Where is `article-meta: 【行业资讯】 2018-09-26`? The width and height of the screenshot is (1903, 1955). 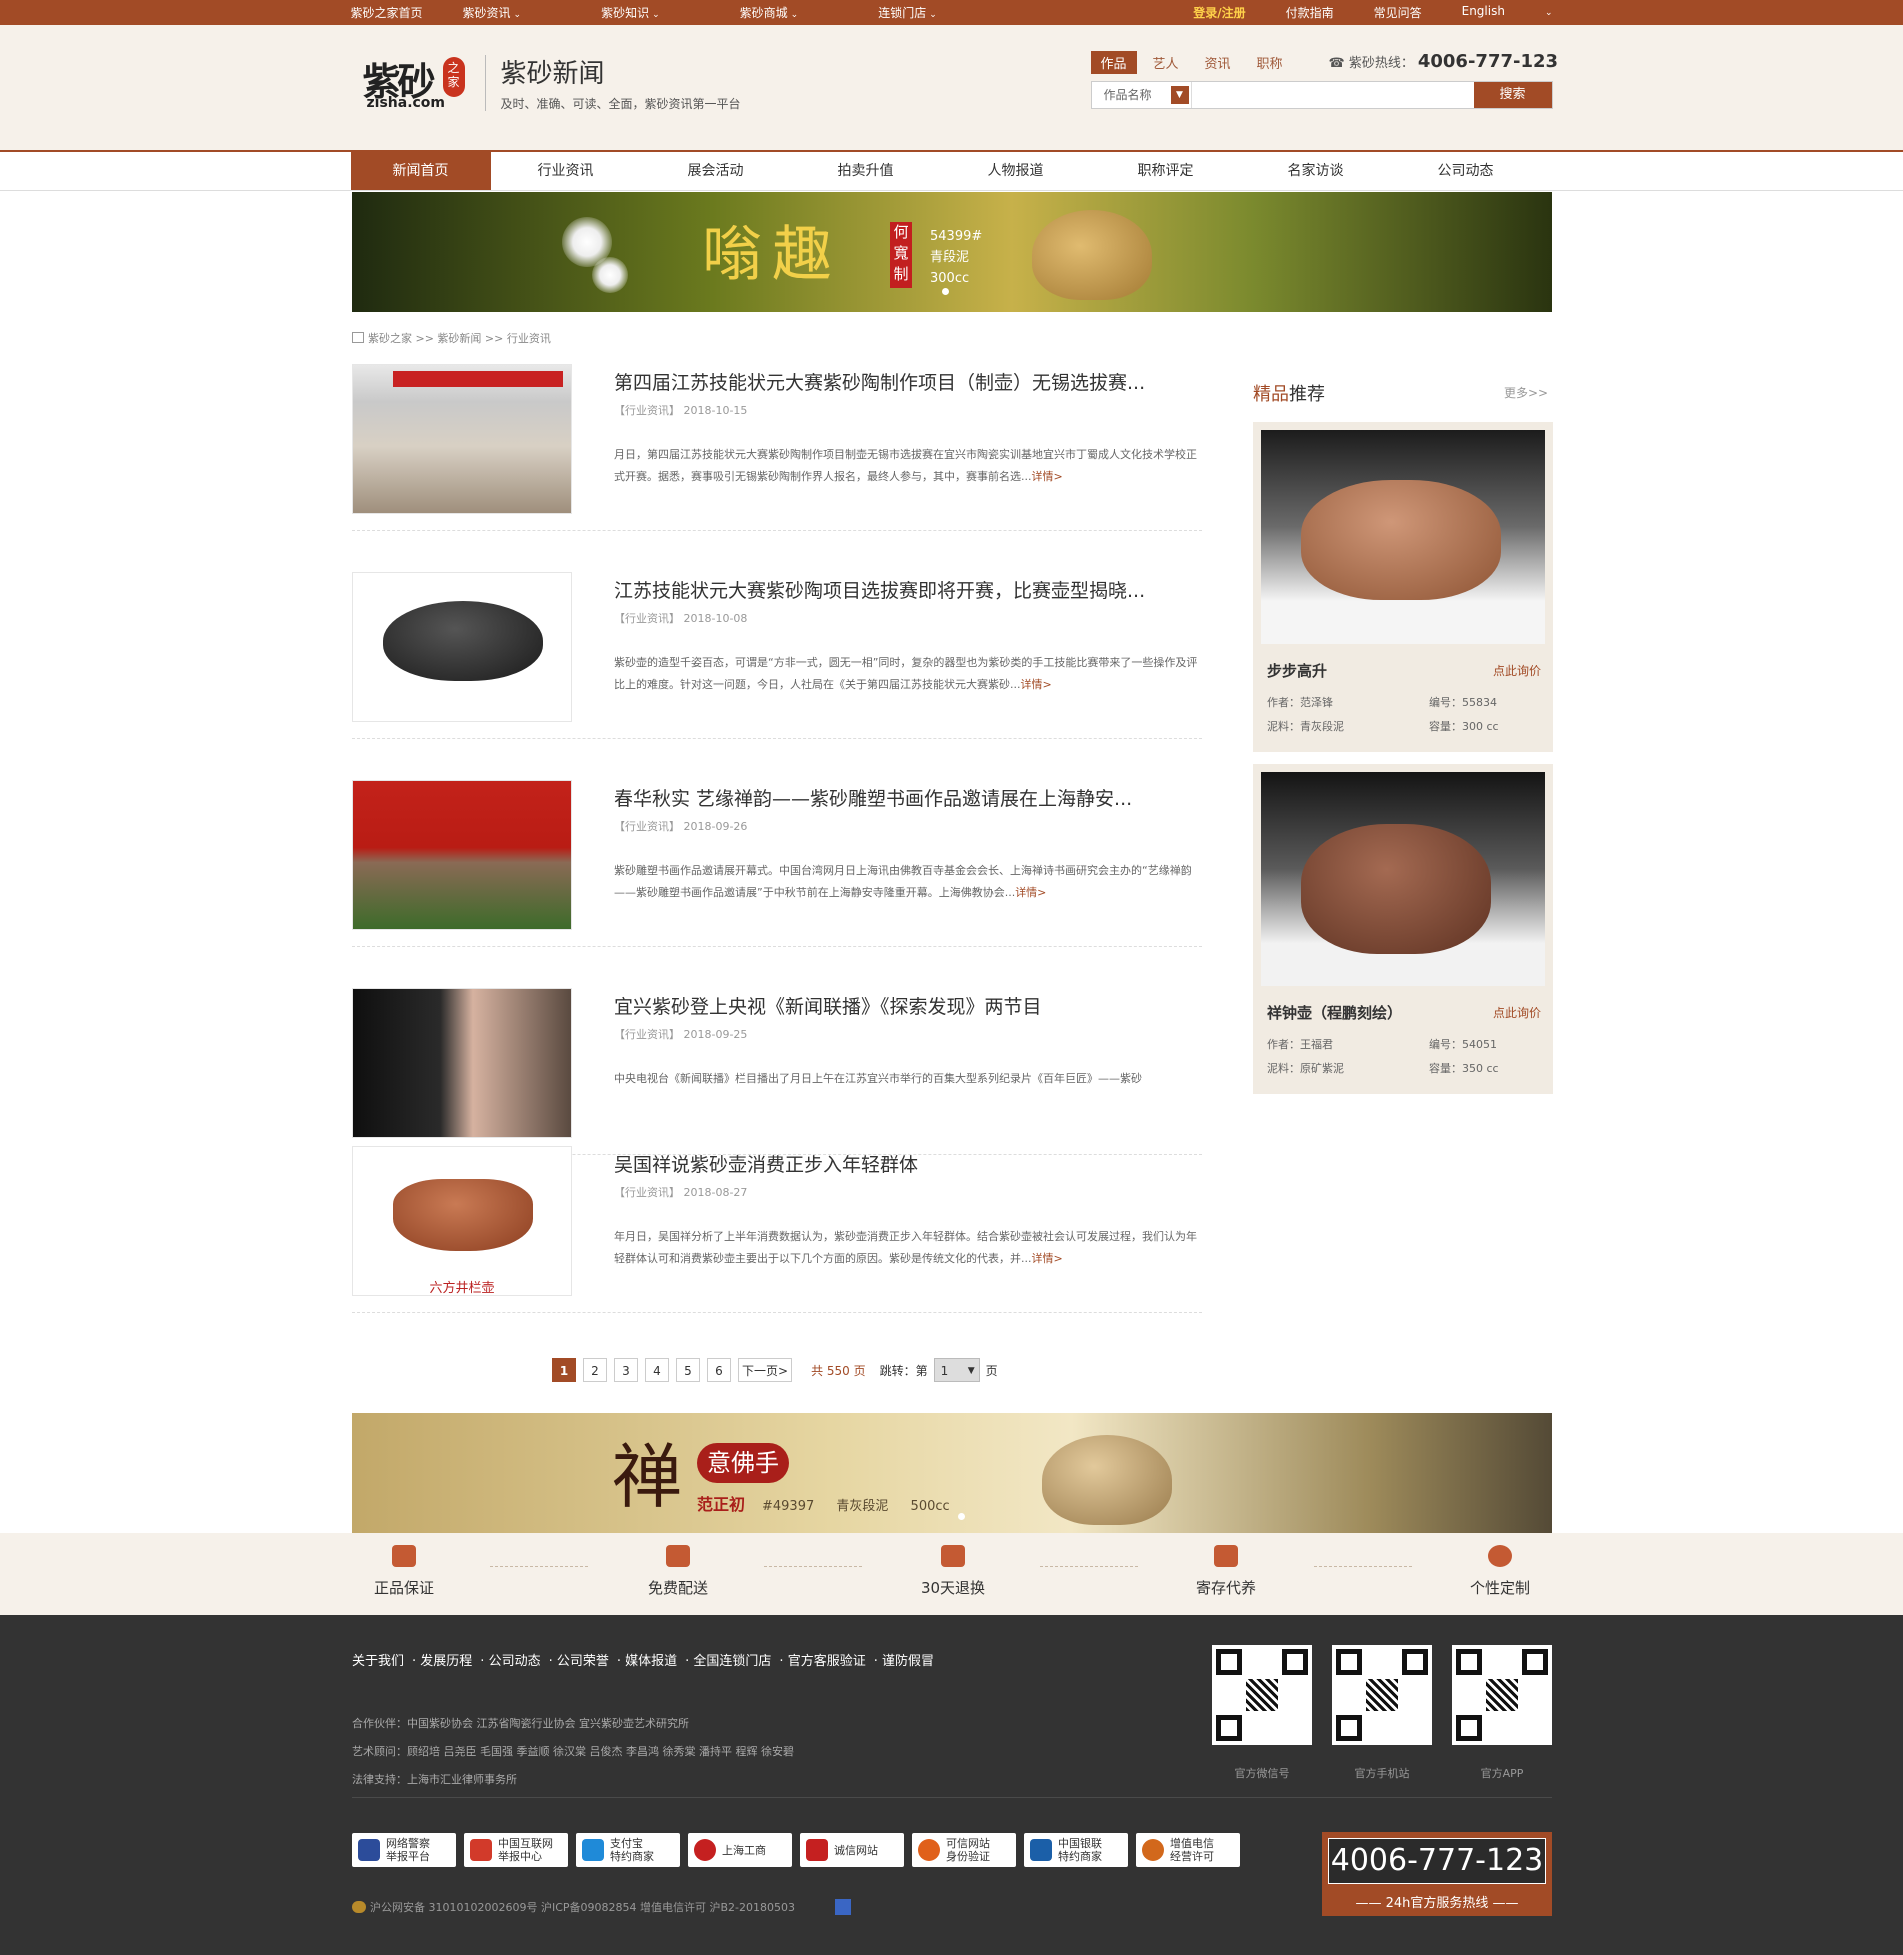 article-meta: 【行业资讯】 2018-09-26 is located at coordinates (681, 826).